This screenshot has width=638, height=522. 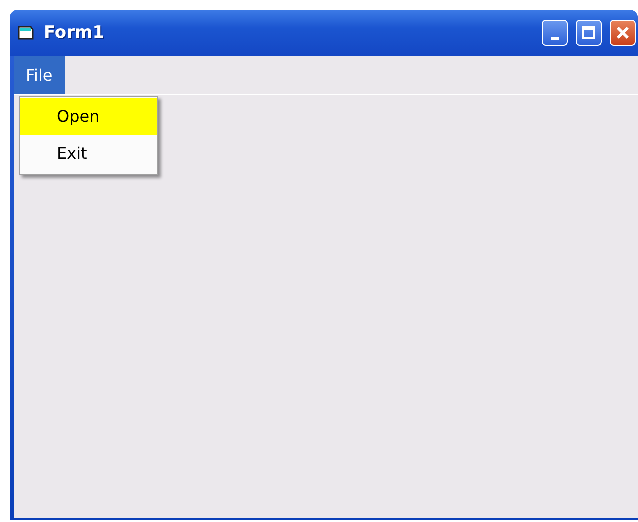 What do you see at coordinates (555, 38) in the screenshot?
I see `minimize-icon` at bounding box center [555, 38].